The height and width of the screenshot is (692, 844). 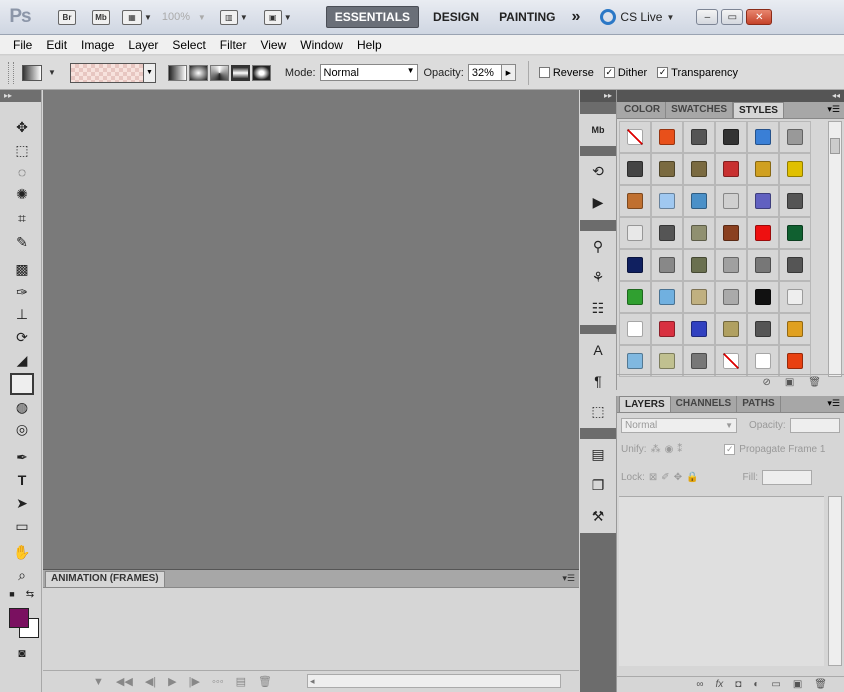 What do you see at coordinates (369, 45) in the screenshot?
I see `menu-help: Help` at bounding box center [369, 45].